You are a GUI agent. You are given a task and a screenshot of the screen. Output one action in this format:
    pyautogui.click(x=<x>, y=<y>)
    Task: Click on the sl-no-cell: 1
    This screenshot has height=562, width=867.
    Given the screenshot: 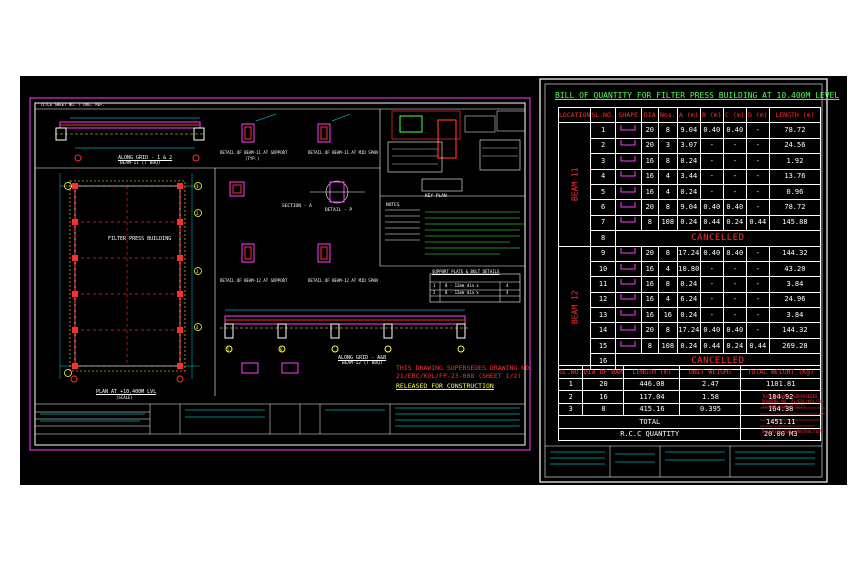 What is the action you would take?
    pyautogui.click(x=603, y=130)
    